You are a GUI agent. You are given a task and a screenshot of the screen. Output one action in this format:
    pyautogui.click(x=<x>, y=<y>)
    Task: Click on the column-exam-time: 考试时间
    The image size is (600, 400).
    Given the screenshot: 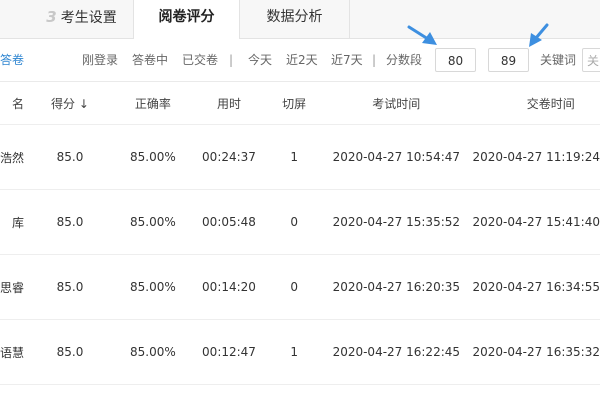 What is the action you would take?
    pyautogui.click(x=396, y=103)
    